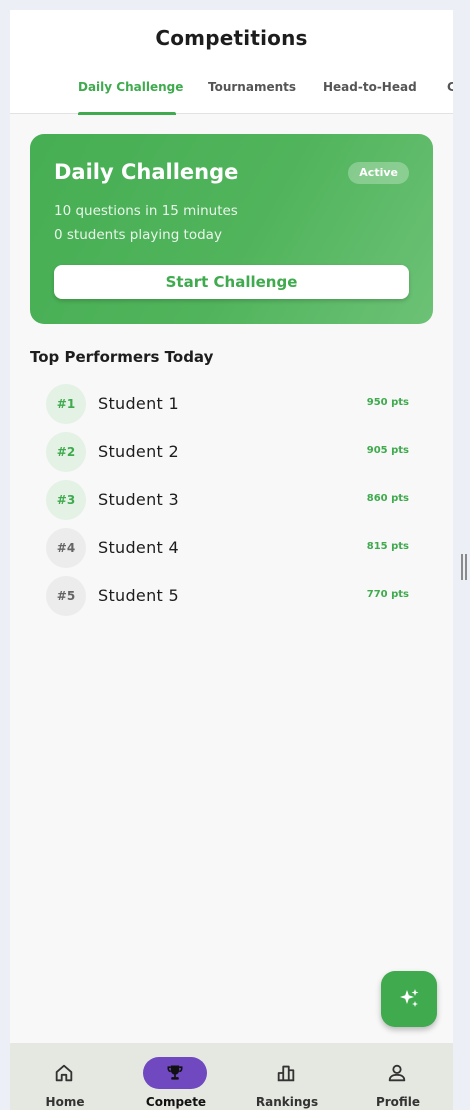  Describe the element at coordinates (387, 450) in the screenshot. I see `student-points: 905 pts` at that location.